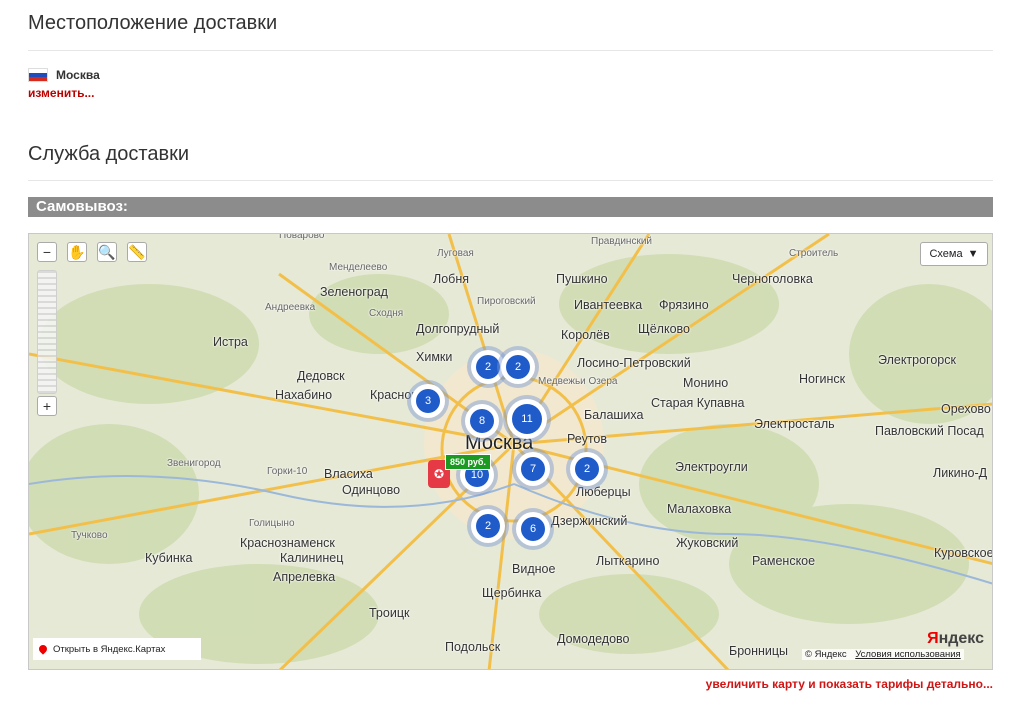 The width and height of the screenshot is (1024, 709). I want to click on location-pin-icon, so click(43, 649).